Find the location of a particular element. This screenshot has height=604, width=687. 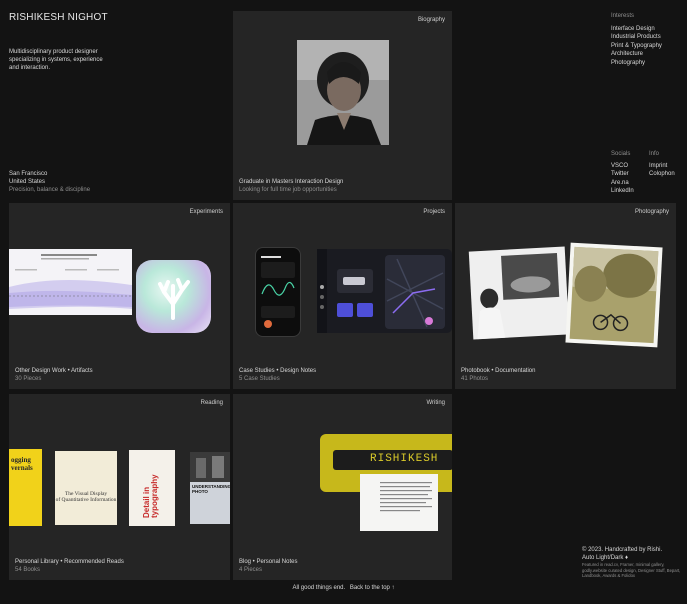

footer-end: All good things end. Back to the top ↑ is located at coordinates (343, 588).